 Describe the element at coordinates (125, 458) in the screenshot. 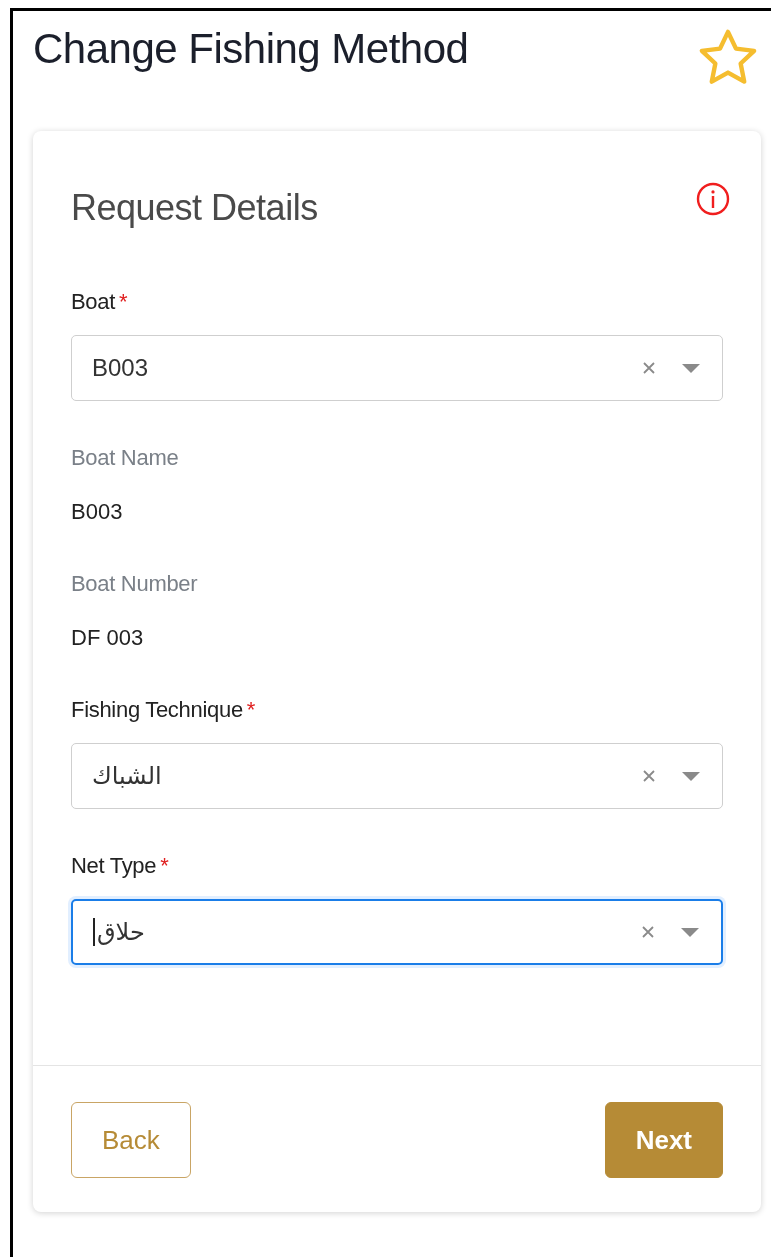

I see `field-label: Boat Name` at that location.